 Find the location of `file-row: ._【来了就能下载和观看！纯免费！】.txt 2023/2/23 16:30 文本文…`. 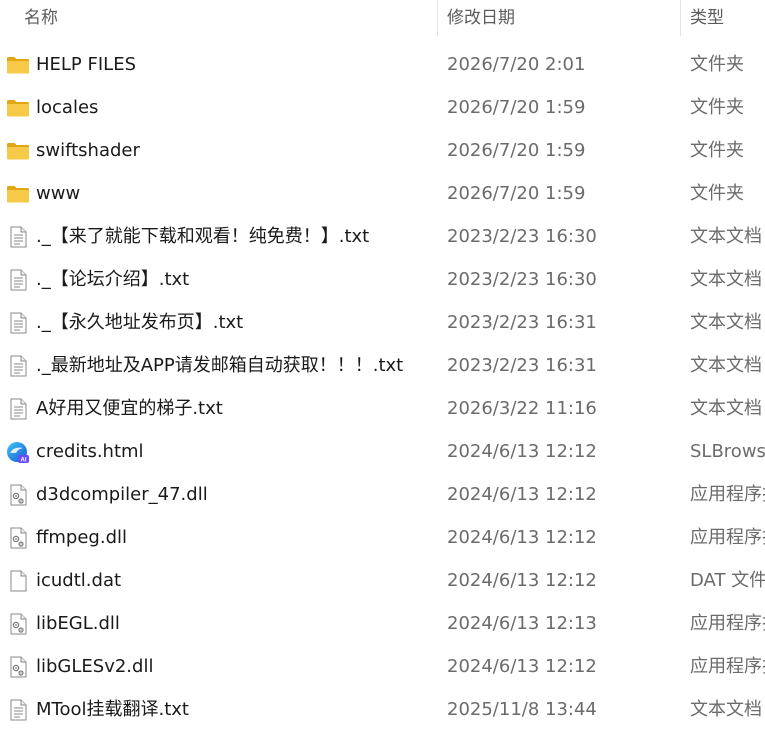

file-row: ._【来了就能下载和观看！纯免费！】.txt 2023/2/23 16:30 文本文… is located at coordinates (382, 236).